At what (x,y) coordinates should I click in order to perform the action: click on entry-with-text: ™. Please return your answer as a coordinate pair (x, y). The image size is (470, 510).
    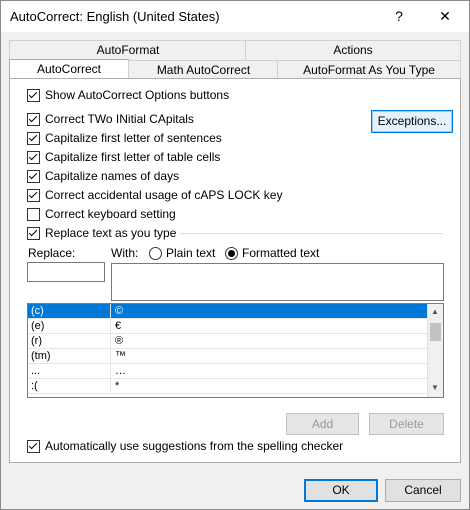
    Looking at the image, I should click on (120, 356).